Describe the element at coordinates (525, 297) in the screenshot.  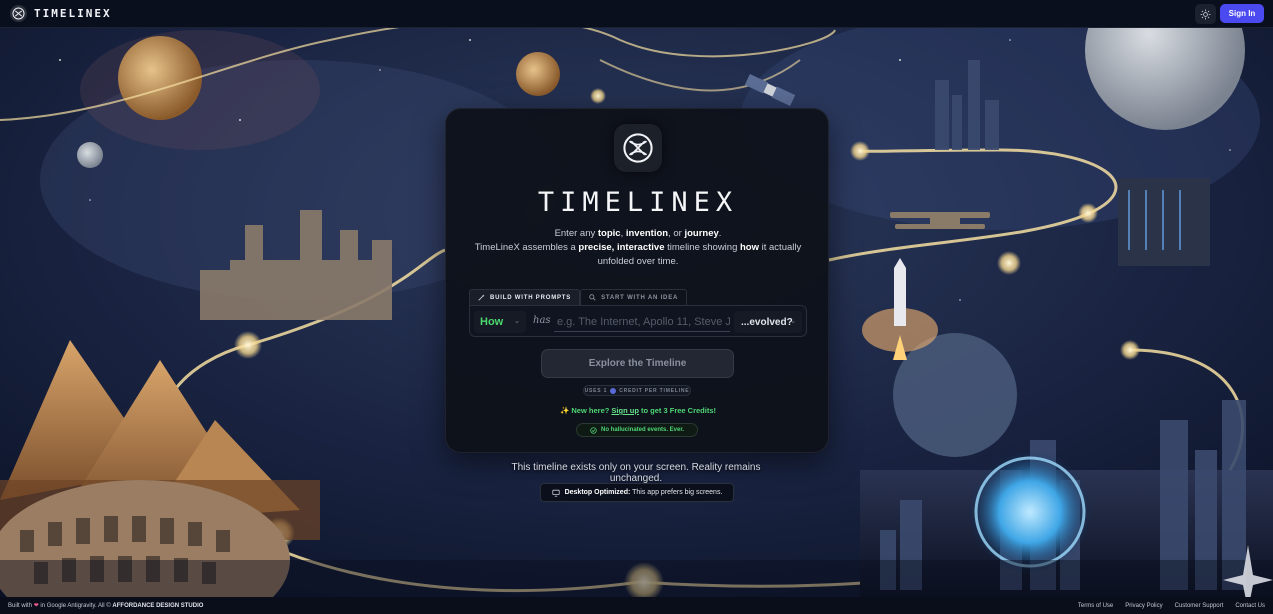
I see `tab-build-with-prompts: BUILD WITH PROMPTS` at that location.